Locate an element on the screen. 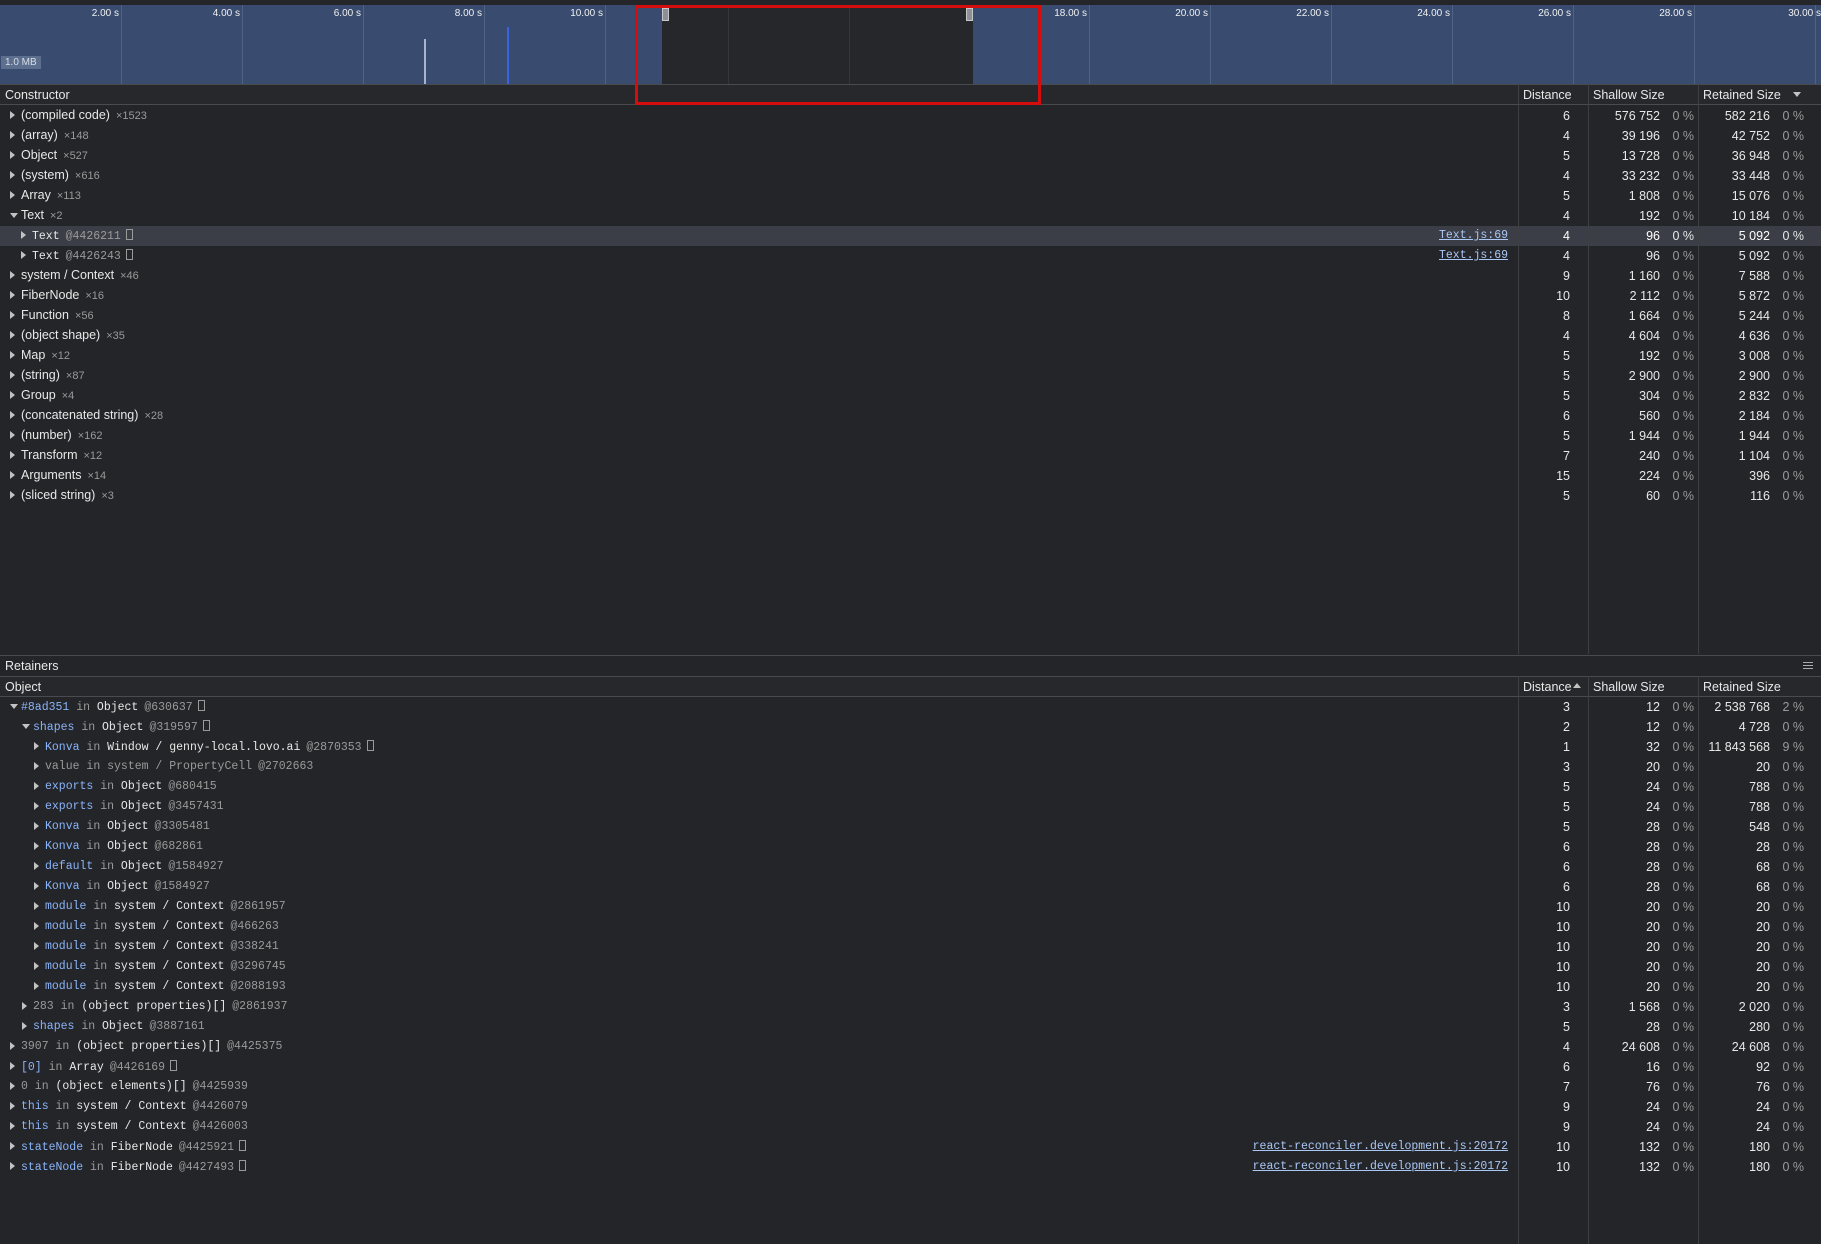  retainer-row: [0] in Array @4426169 6 16 0 % 92 0 % is located at coordinates (910, 1067).